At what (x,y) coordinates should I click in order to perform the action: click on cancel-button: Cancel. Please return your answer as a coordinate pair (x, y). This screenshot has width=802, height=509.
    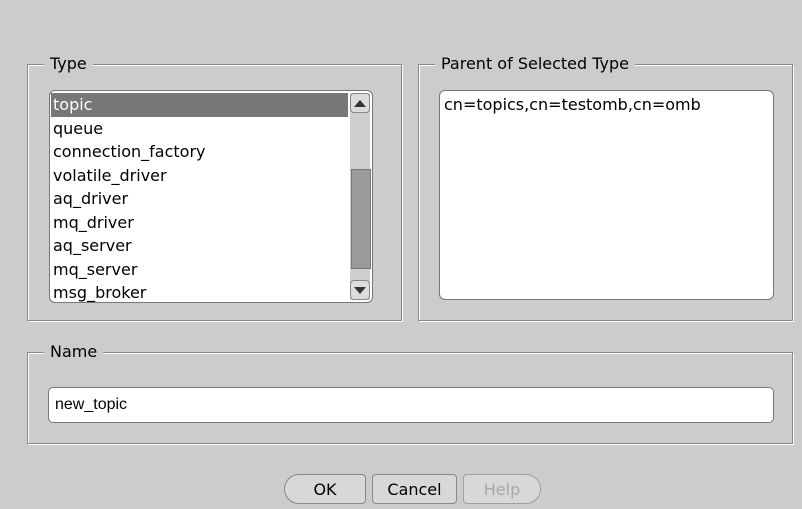
    Looking at the image, I should click on (414, 489).